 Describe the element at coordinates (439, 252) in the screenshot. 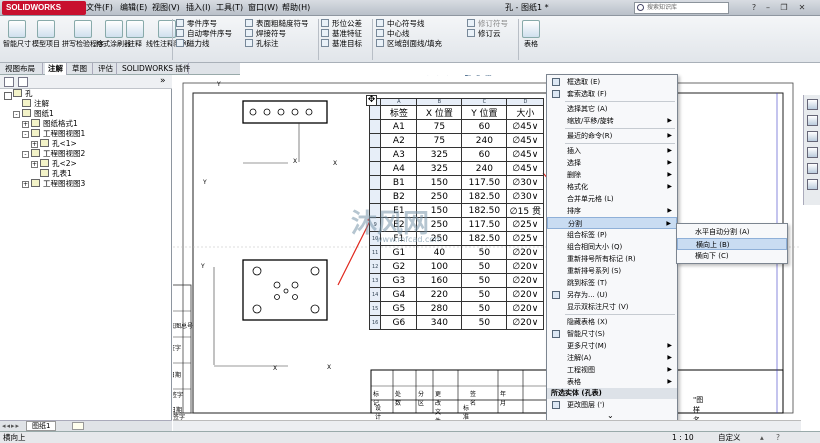

I see `table-cell: 40` at that location.